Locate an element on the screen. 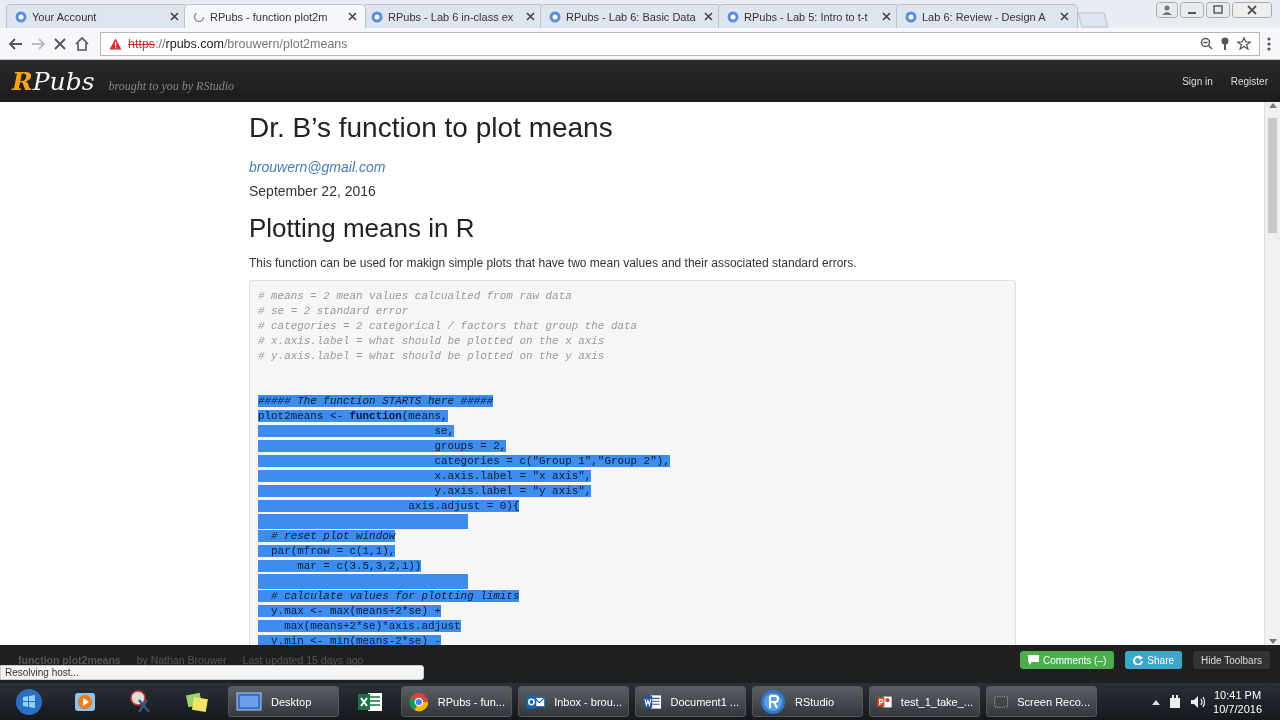 The width and height of the screenshot is (1280, 720). taskbar-button: Desktop is located at coordinates (283, 701).